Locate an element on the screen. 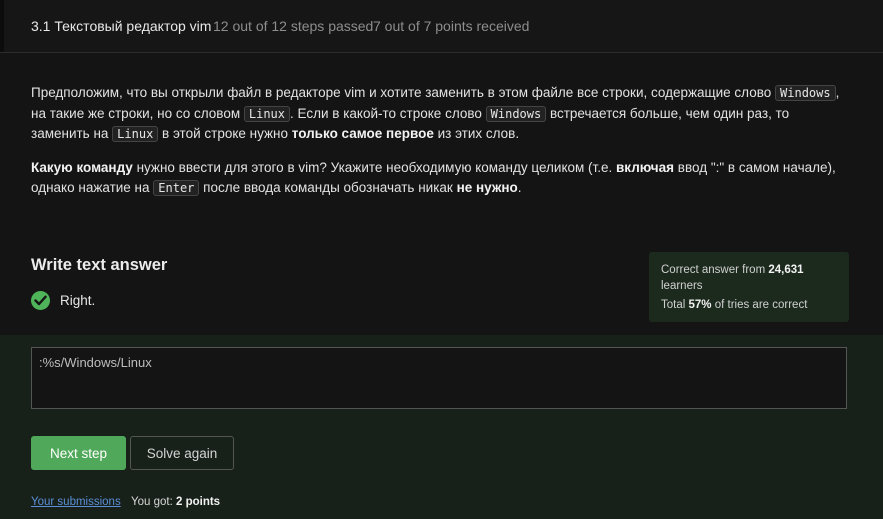 Image resolution: width=883 pixels, height=519 pixels. stats-learners-label: learners is located at coordinates (682, 286).